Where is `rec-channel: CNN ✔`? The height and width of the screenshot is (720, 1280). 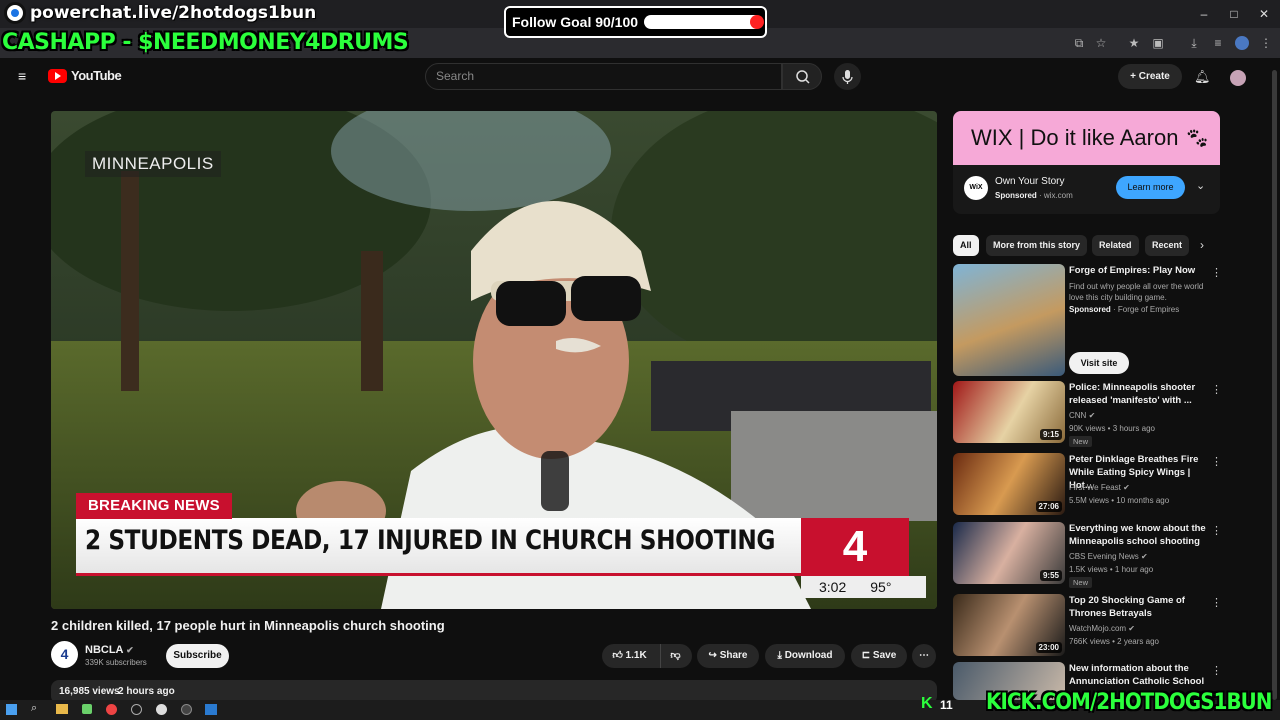
rec-channel: CNN ✔ is located at coordinates (1082, 415).